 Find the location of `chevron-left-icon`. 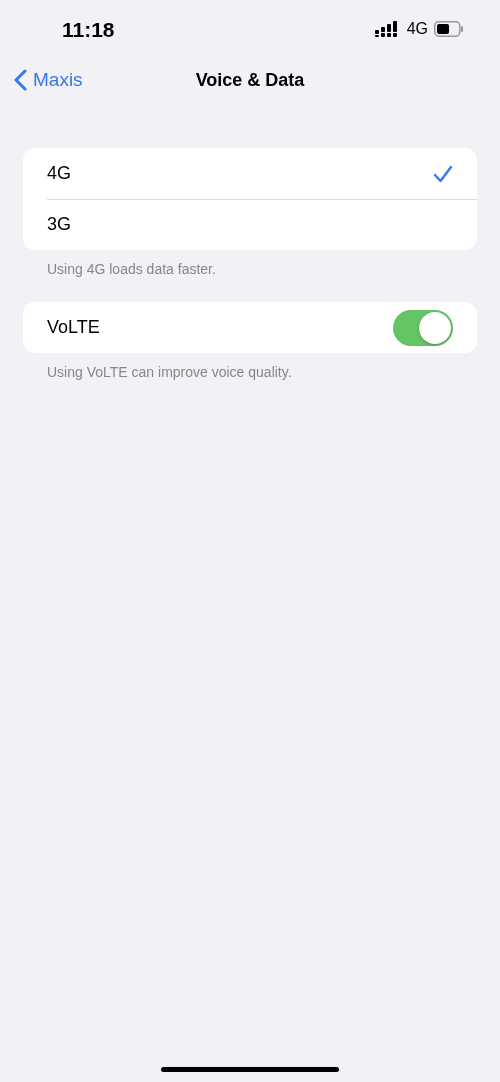

chevron-left-icon is located at coordinates (20, 80).